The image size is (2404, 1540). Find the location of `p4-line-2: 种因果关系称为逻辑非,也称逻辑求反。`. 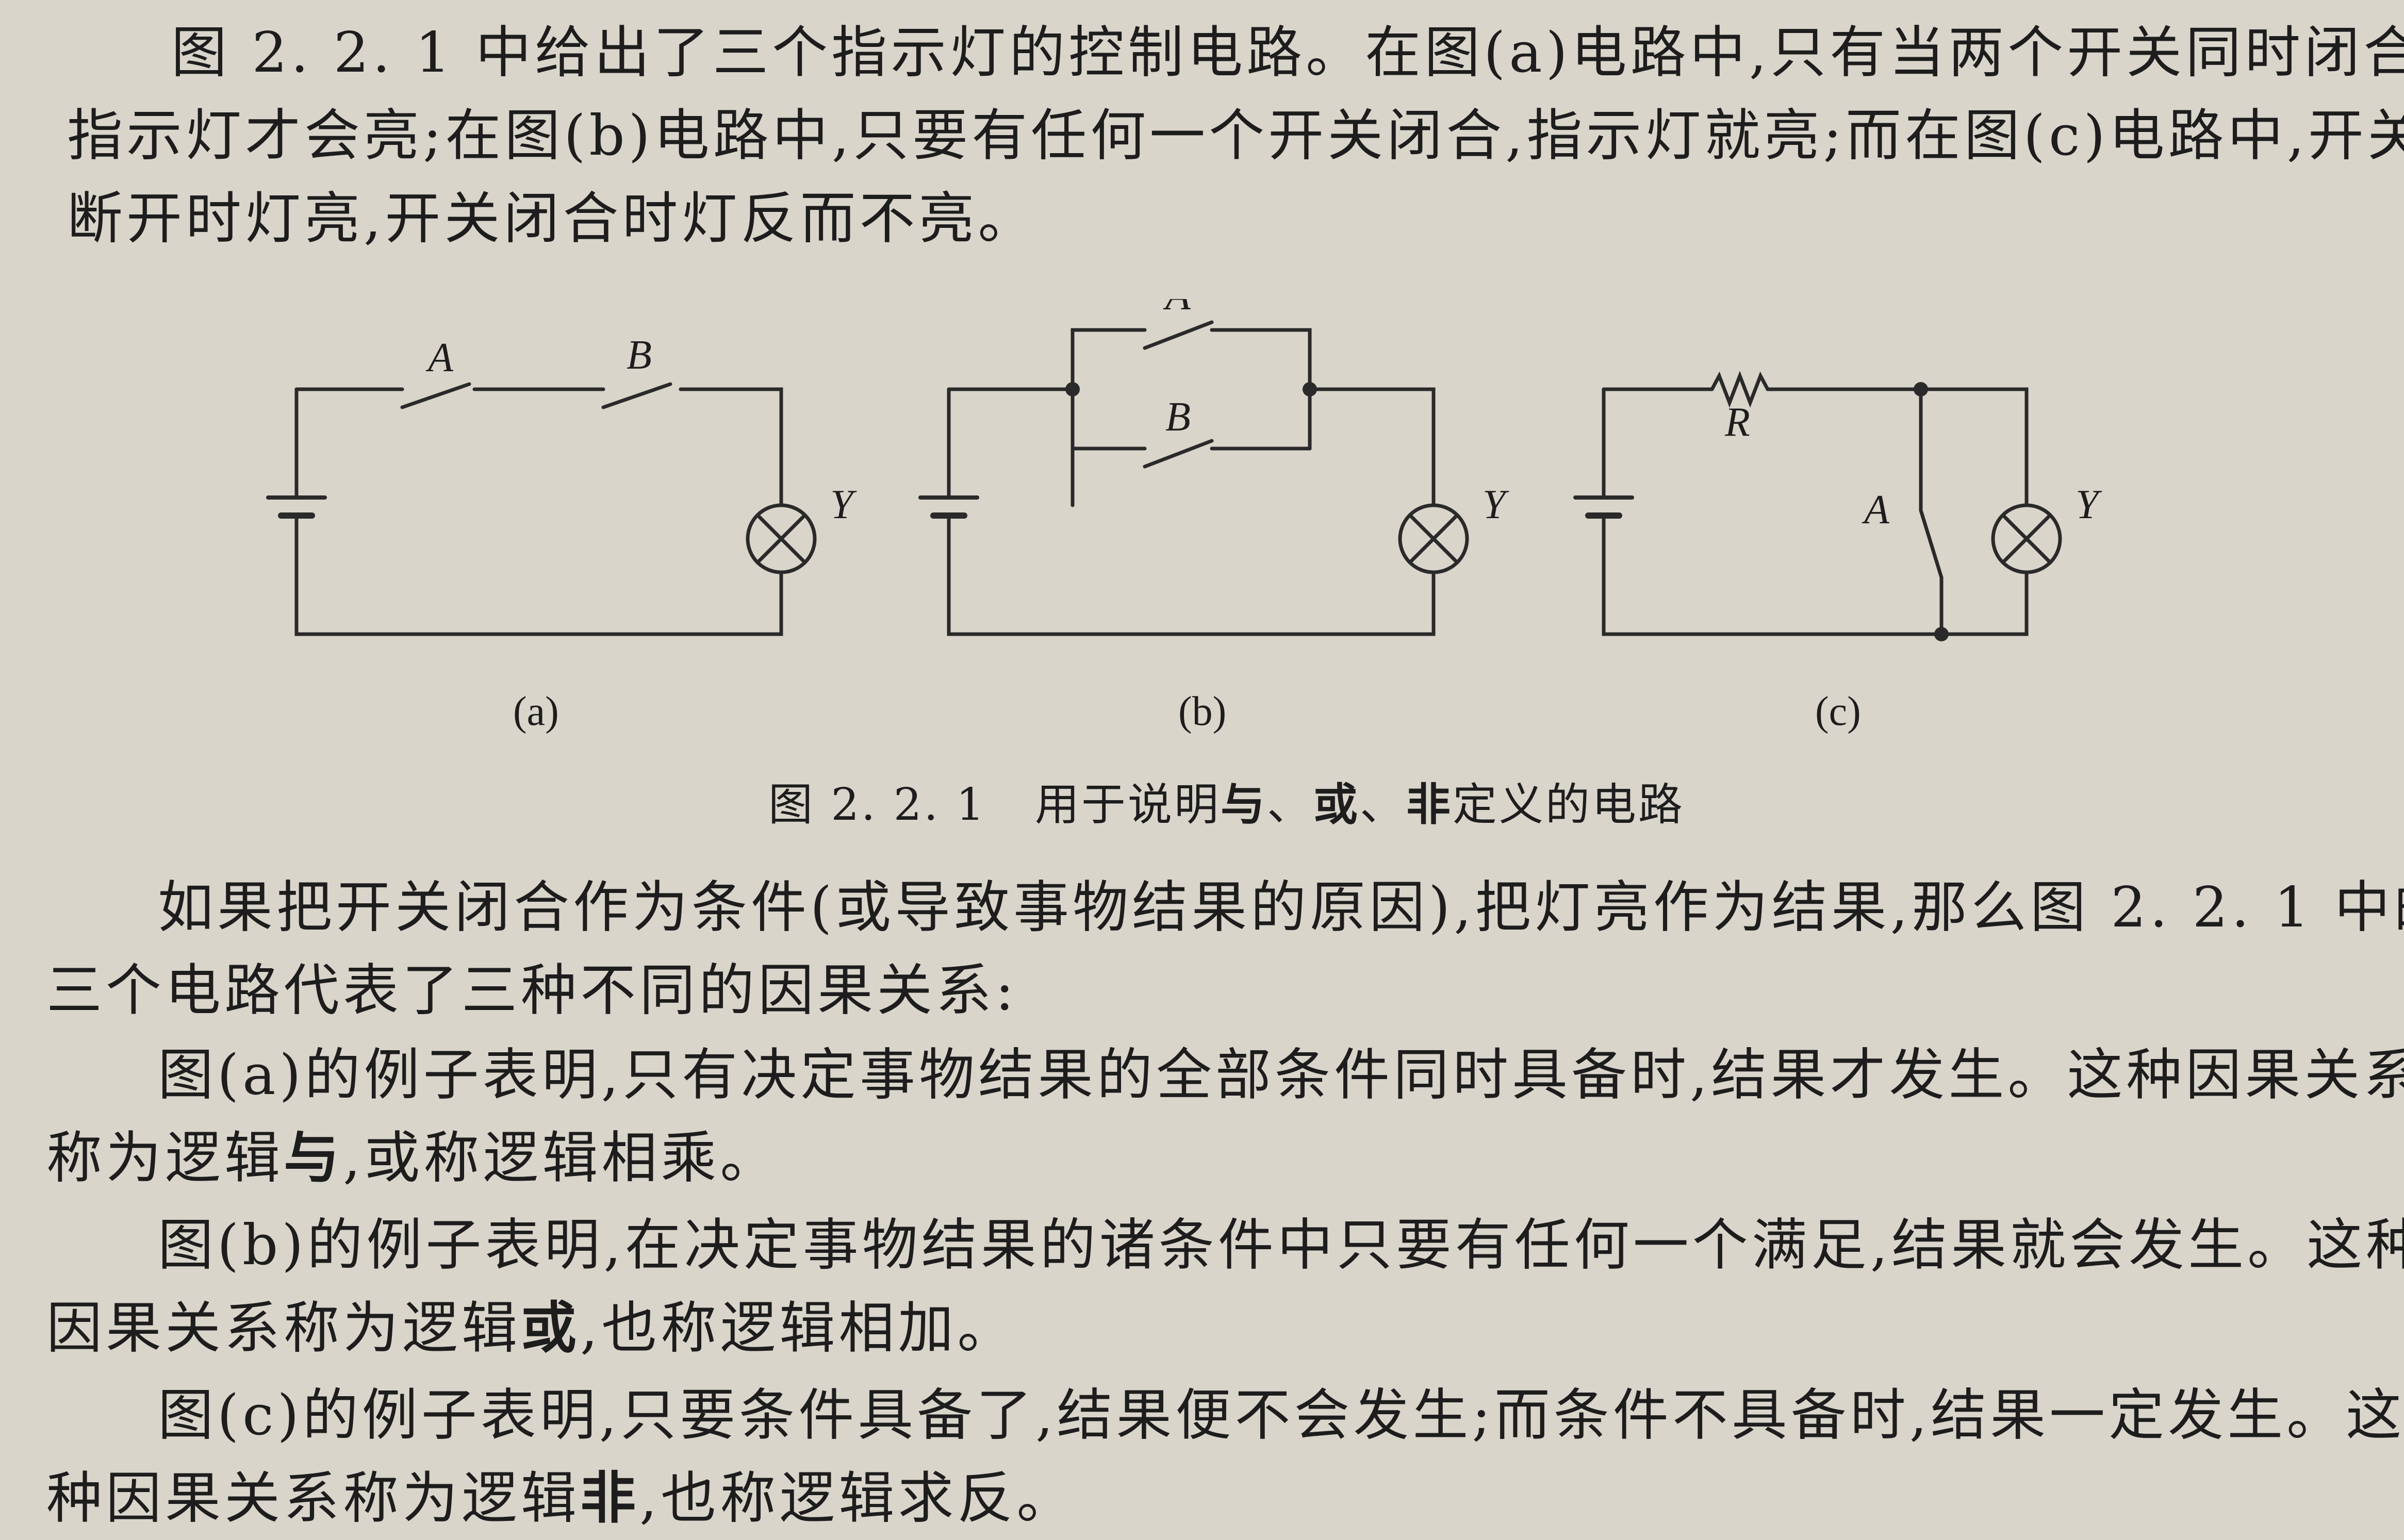

p4-line-2: 种因果关系称为逻辑非,也称逻辑求反。 is located at coordinates (1186, 1499).